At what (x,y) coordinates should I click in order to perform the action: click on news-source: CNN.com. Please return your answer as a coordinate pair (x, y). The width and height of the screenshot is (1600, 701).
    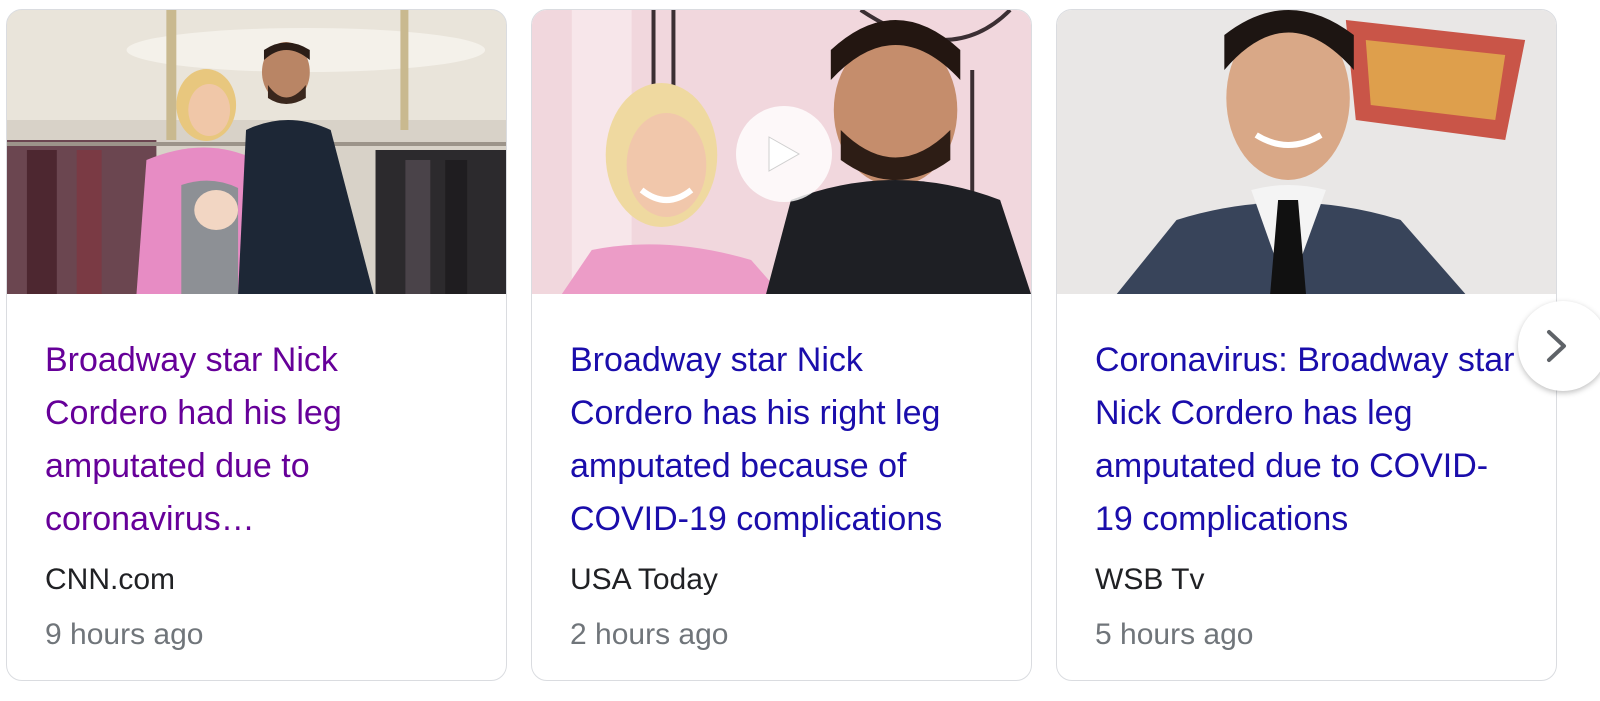
    Looking at the image, I should click on (110, 579).